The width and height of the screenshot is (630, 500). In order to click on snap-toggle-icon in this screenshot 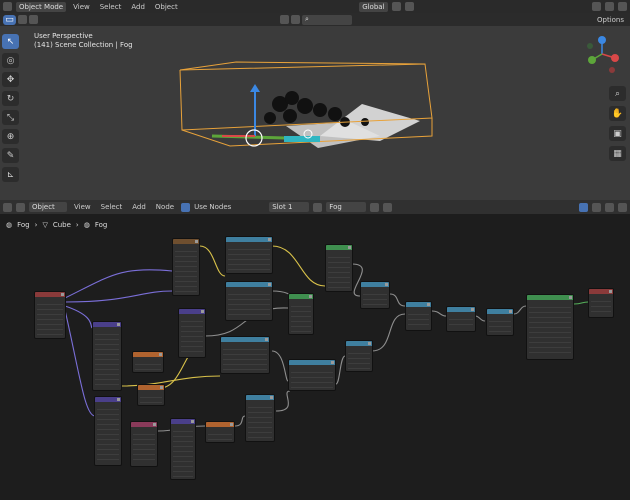, I will do `click(583, 207)`.